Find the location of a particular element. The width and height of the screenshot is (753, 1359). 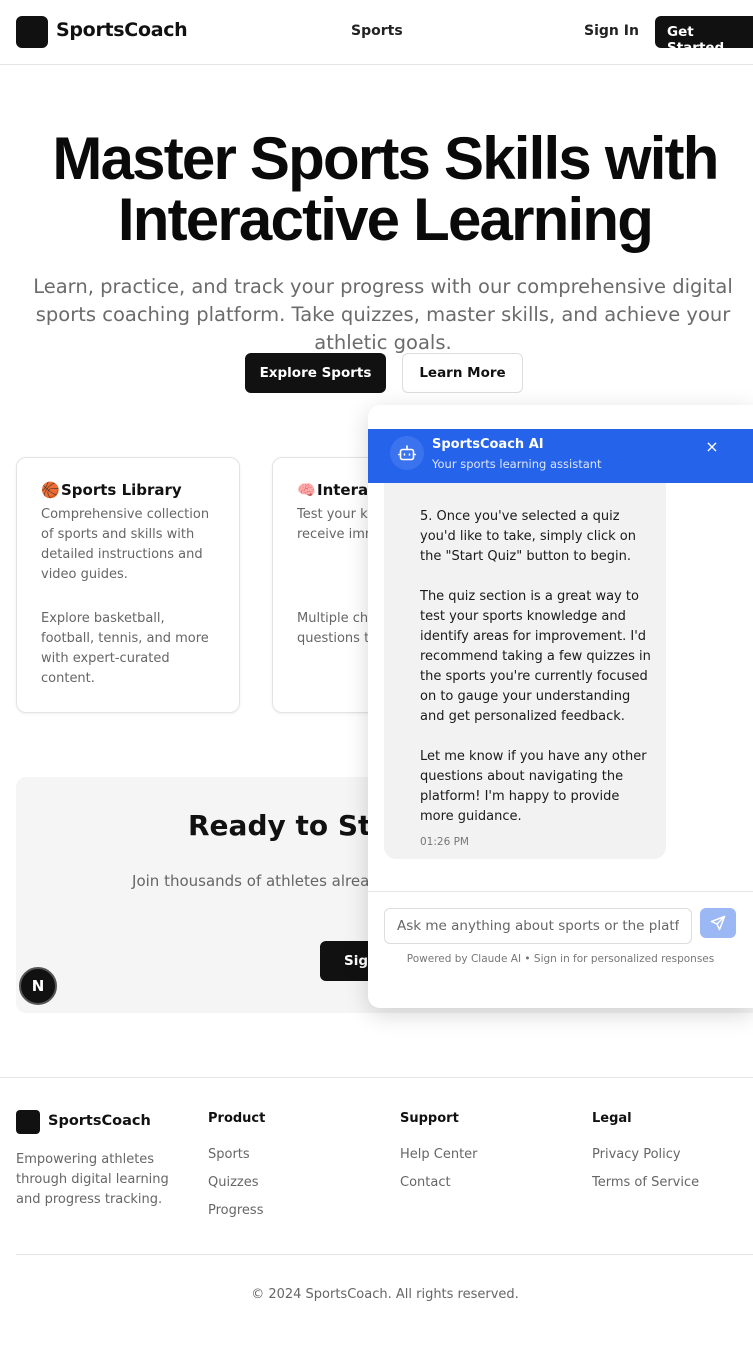

footer-link-progress: Progress is located at coordinates (235, 1210).